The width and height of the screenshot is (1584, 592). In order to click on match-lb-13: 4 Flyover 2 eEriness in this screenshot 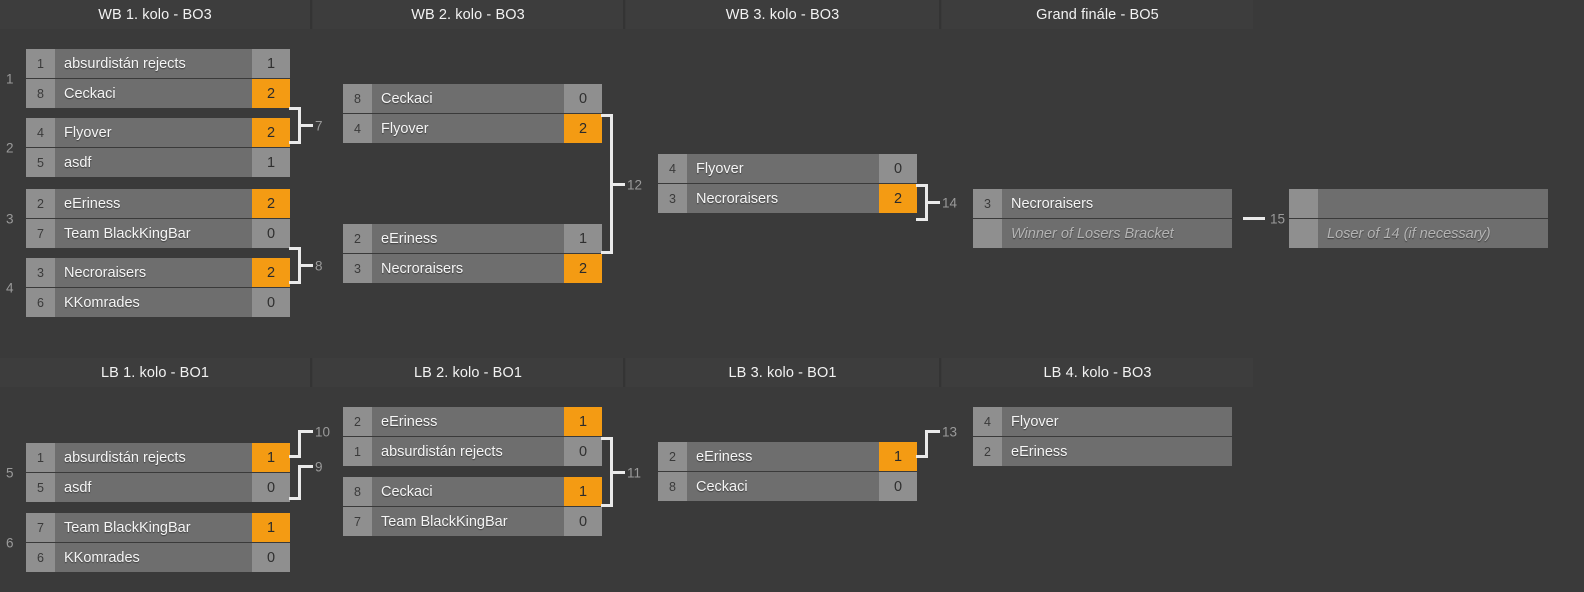, I will do `click(1102, 436)`.